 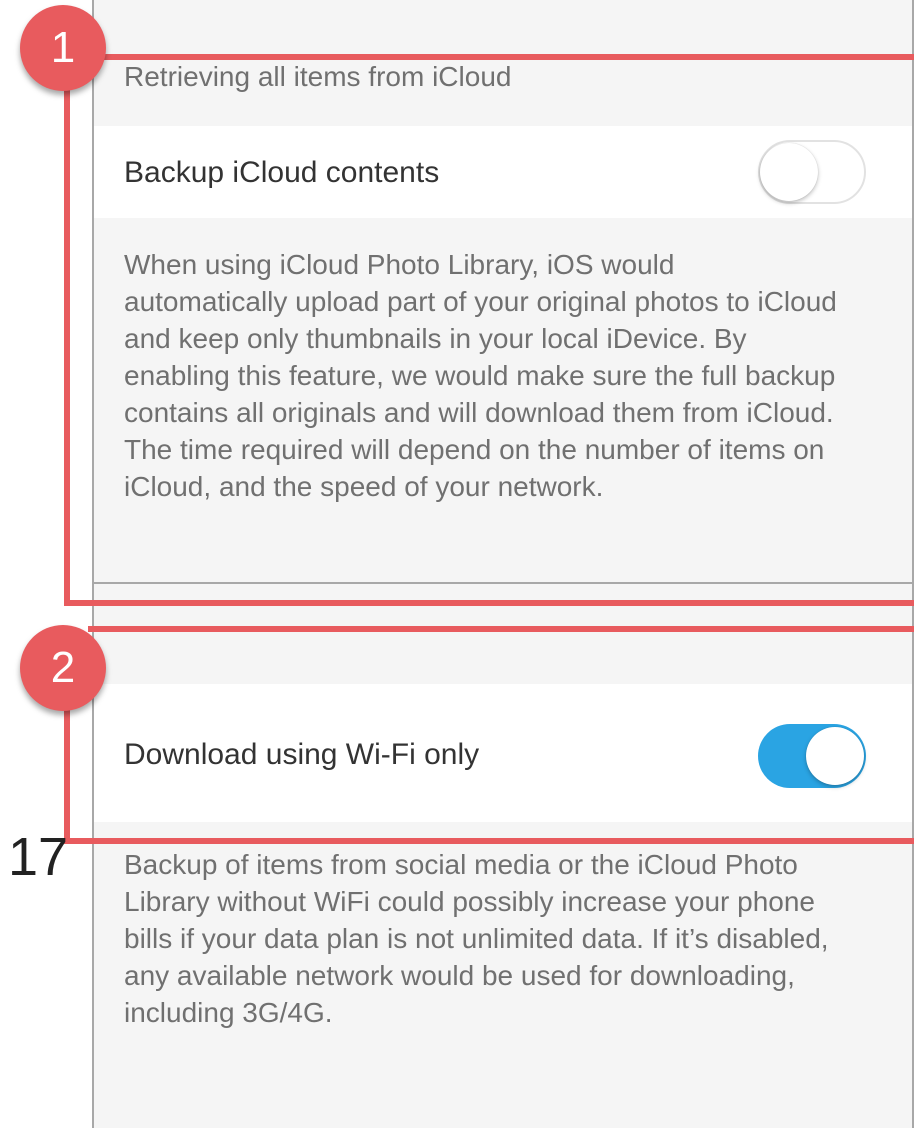 What do you see at coordinates (489, 603) in the screenshot?
I see `annotation-1-bottom-line` at bounding box center [489, 603].